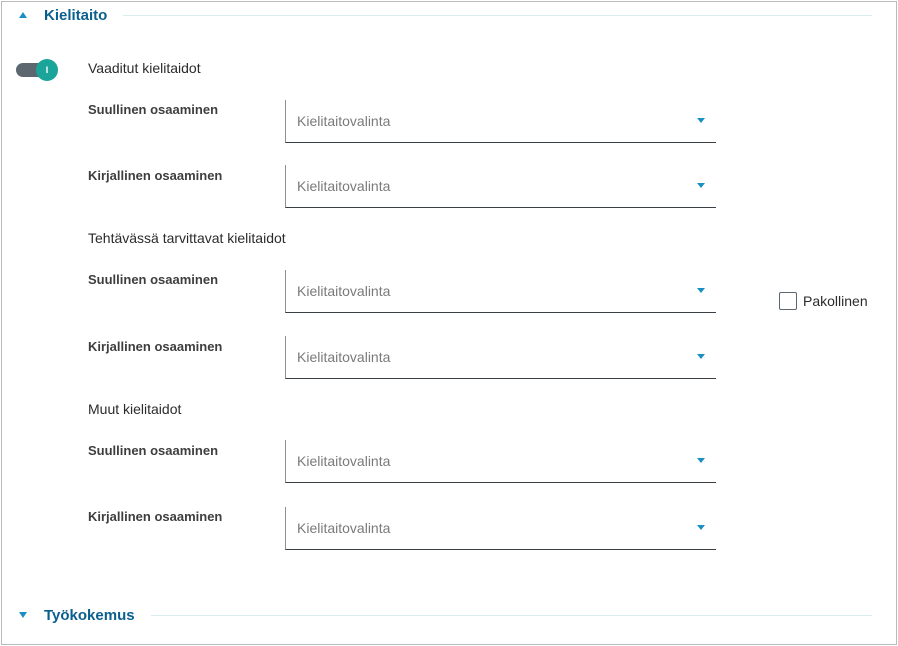 The width and height of the screenshot is (898, 646). What do you see at coordinates (500, 121) in the screenshot?
I see `select-required-oral: Kielitaitovalinta` at bounding box center [500, 121].